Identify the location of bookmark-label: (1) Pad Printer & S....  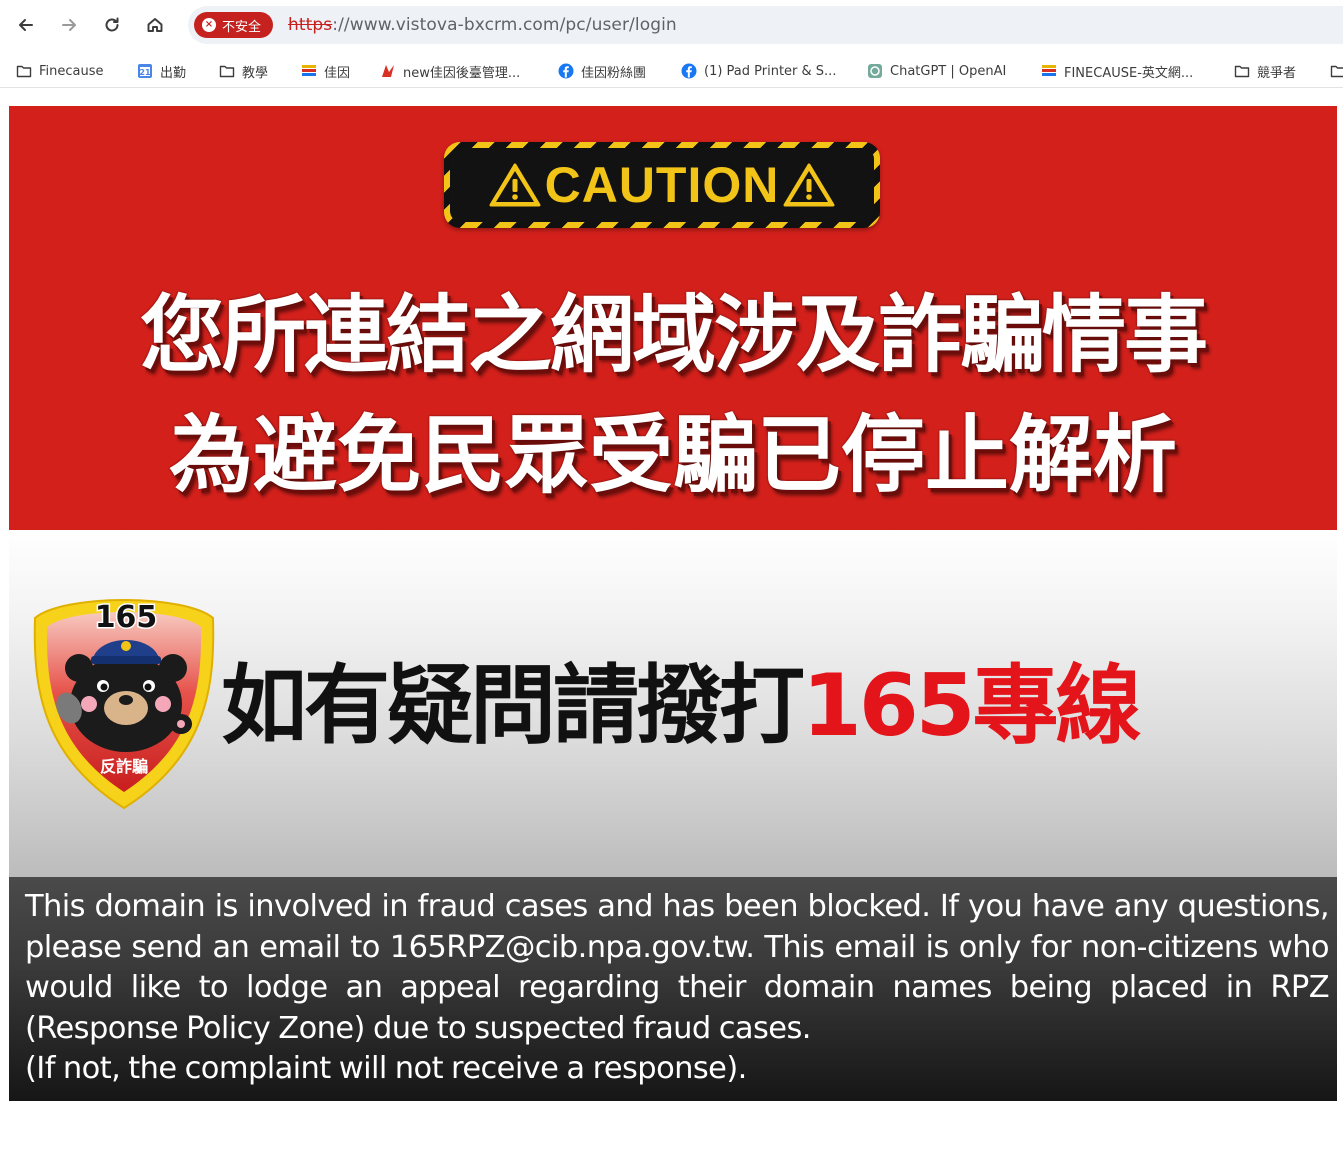
(770, 71).